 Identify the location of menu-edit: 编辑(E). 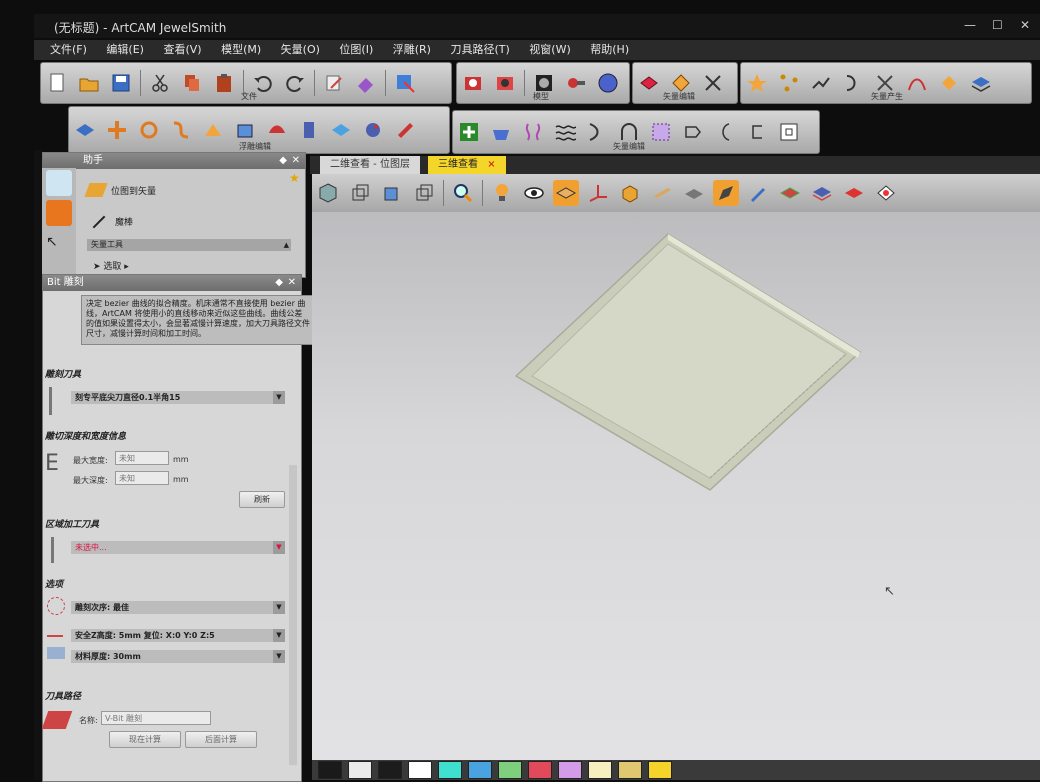
(125, 50).